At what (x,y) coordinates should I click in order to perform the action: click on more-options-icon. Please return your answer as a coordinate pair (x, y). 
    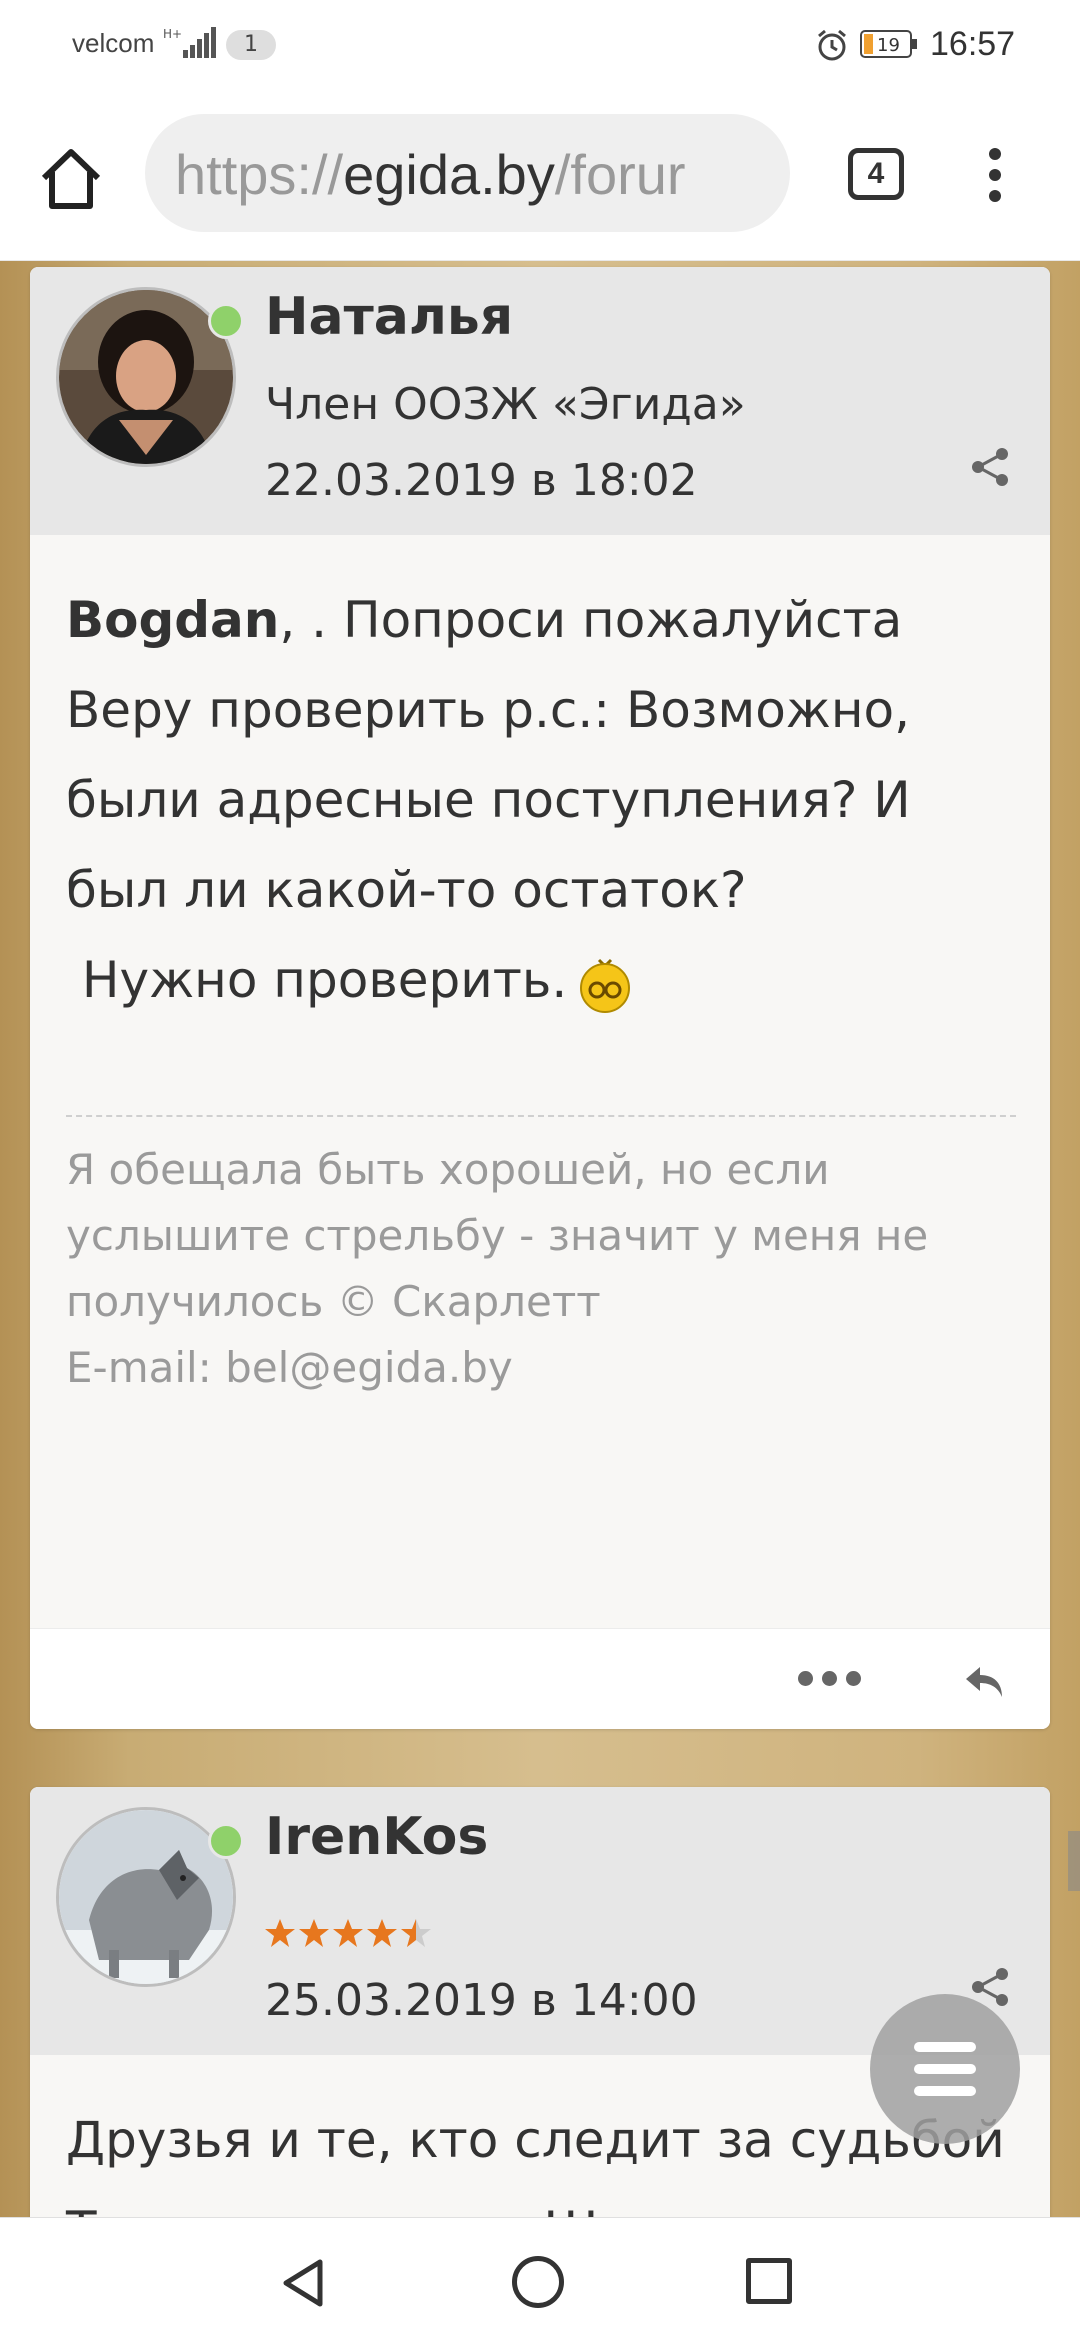
    Looking at the image, I should click on (834, 1680).